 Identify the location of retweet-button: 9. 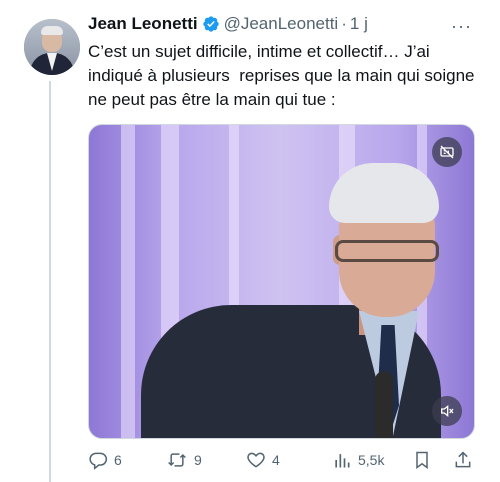
(184, 460).